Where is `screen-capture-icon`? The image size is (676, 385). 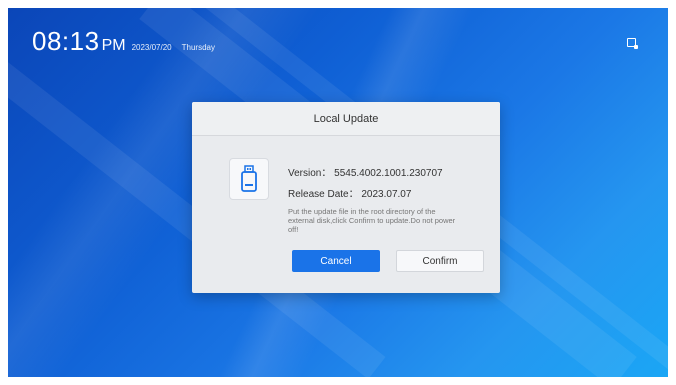
screen-capture-icon is located at coordinates (632, 43).